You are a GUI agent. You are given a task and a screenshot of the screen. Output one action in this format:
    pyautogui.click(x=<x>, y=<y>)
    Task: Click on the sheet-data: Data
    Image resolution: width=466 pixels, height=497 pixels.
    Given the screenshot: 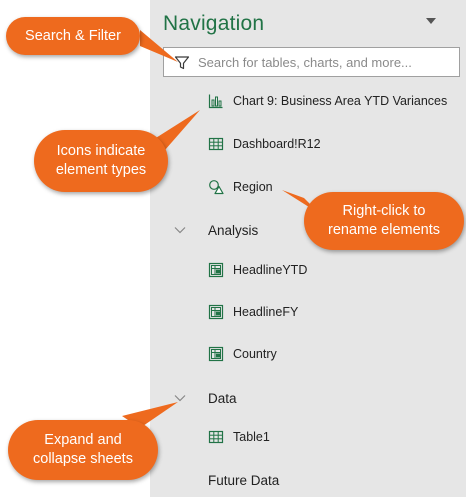 What is the action you would take?
    pyautogui.click(x=222, y=398)
    